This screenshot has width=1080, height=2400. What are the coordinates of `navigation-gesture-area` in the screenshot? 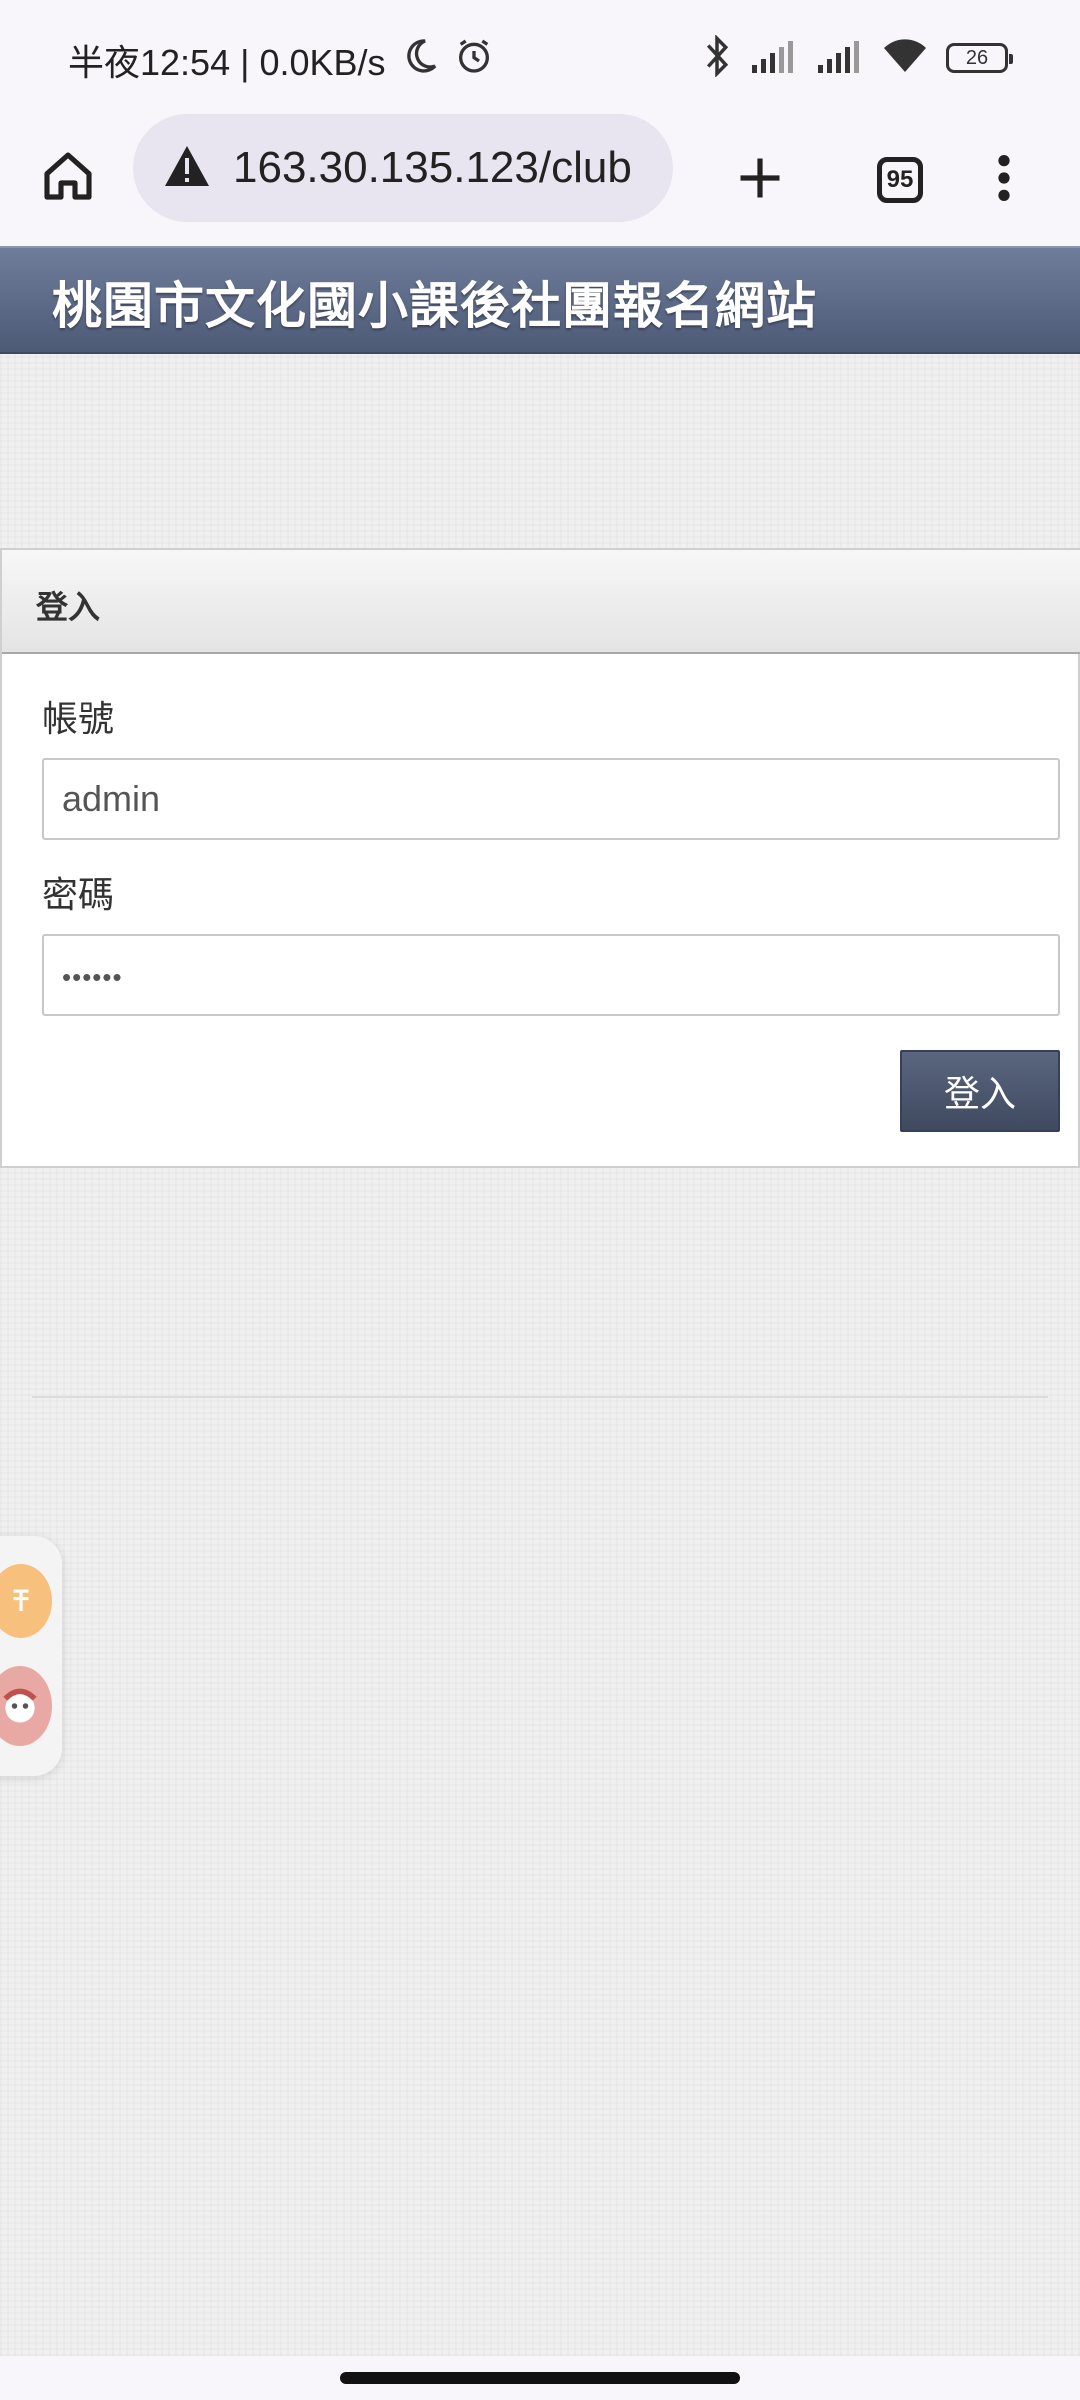 It's located at (540, 2378).